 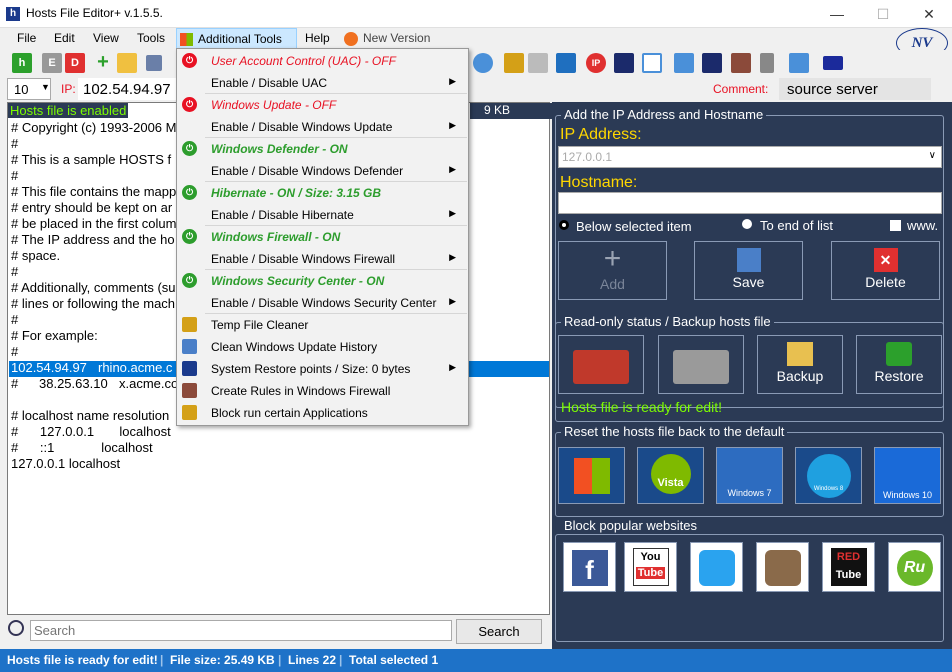 I want to click on radio-below, so click(x=564, y=225).